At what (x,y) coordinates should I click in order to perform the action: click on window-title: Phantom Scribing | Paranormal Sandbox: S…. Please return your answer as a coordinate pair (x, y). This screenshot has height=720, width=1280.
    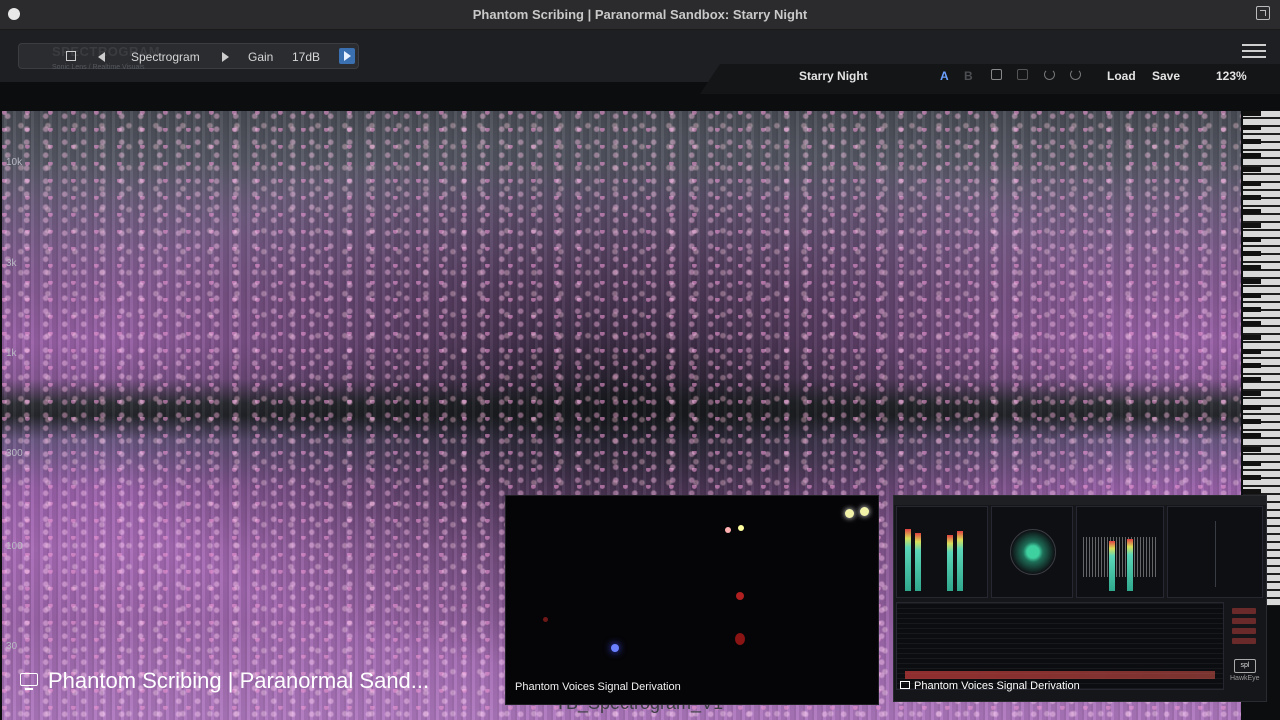
    Looking at the image, I should click on (640, 14).